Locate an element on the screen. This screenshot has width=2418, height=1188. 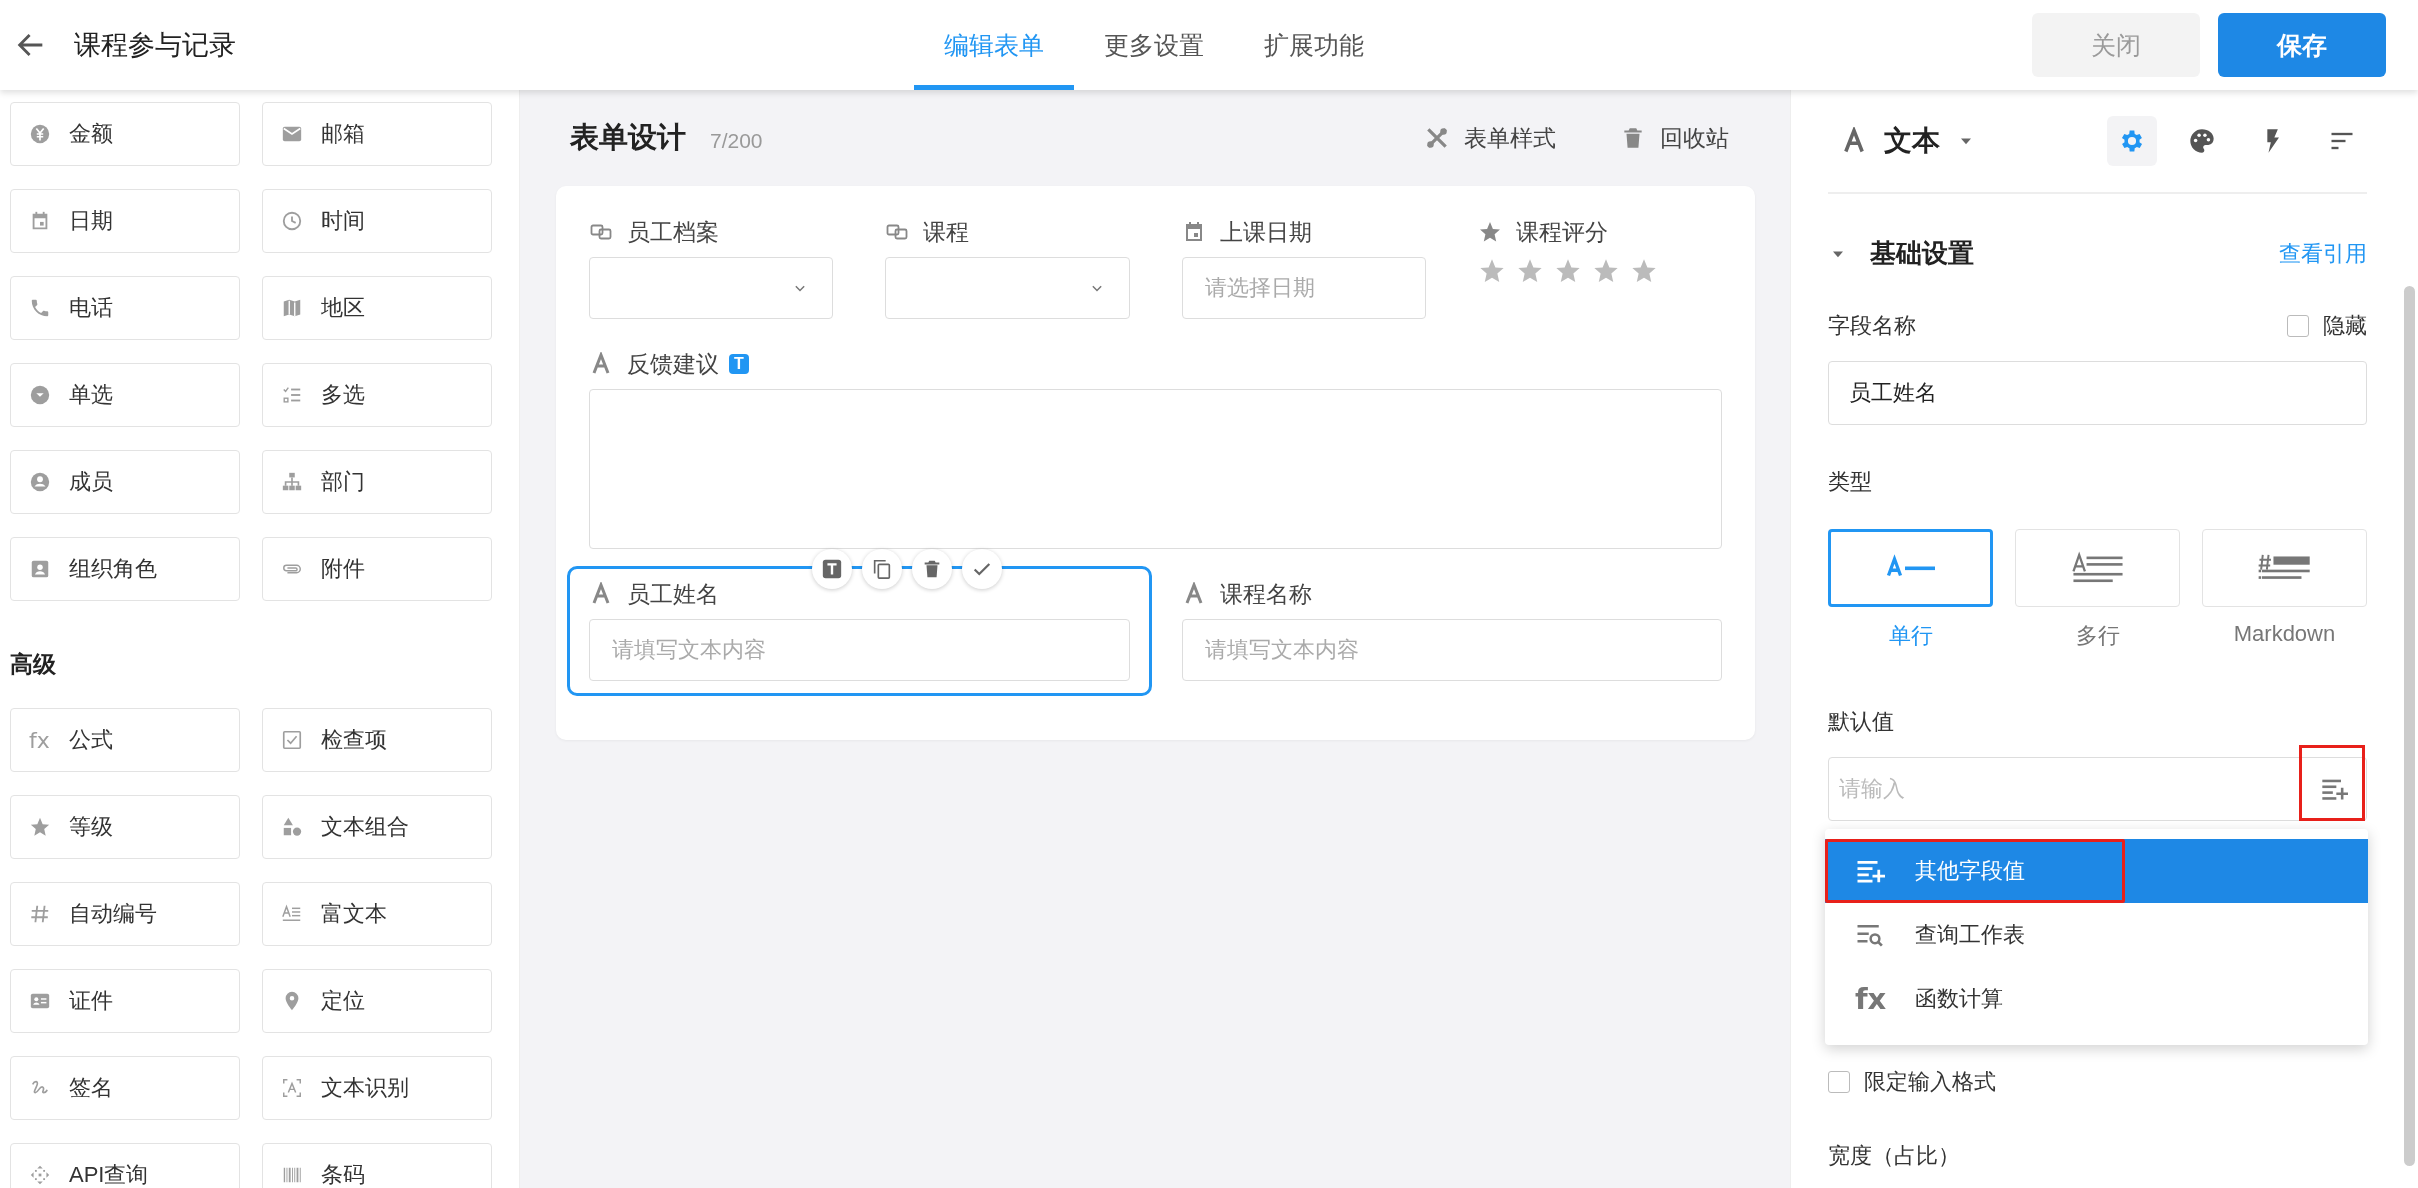
field-type-item: 定位 is located at coordinates (377, 1001).